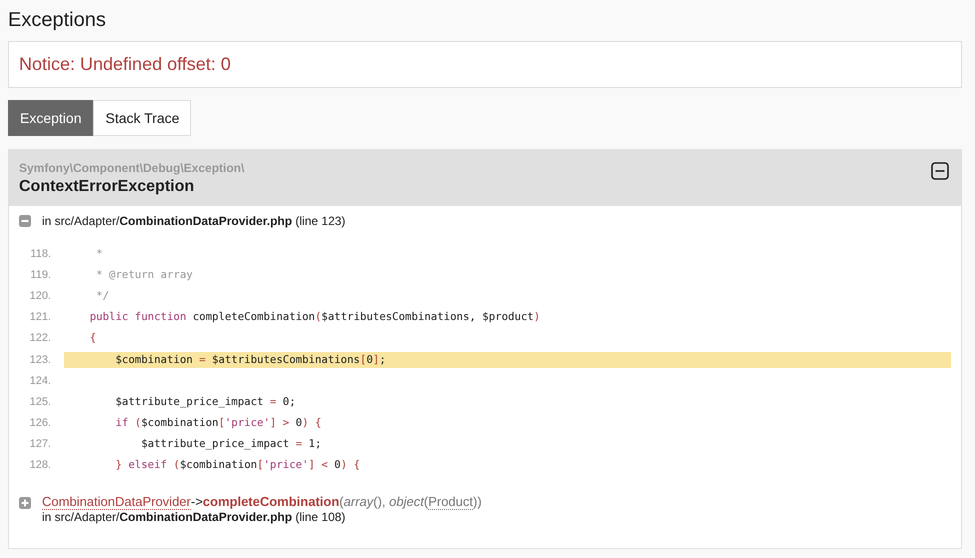  Describe the element at coordinates (40, 338) in the screenshot. I see `line-number: 122.` at that location.